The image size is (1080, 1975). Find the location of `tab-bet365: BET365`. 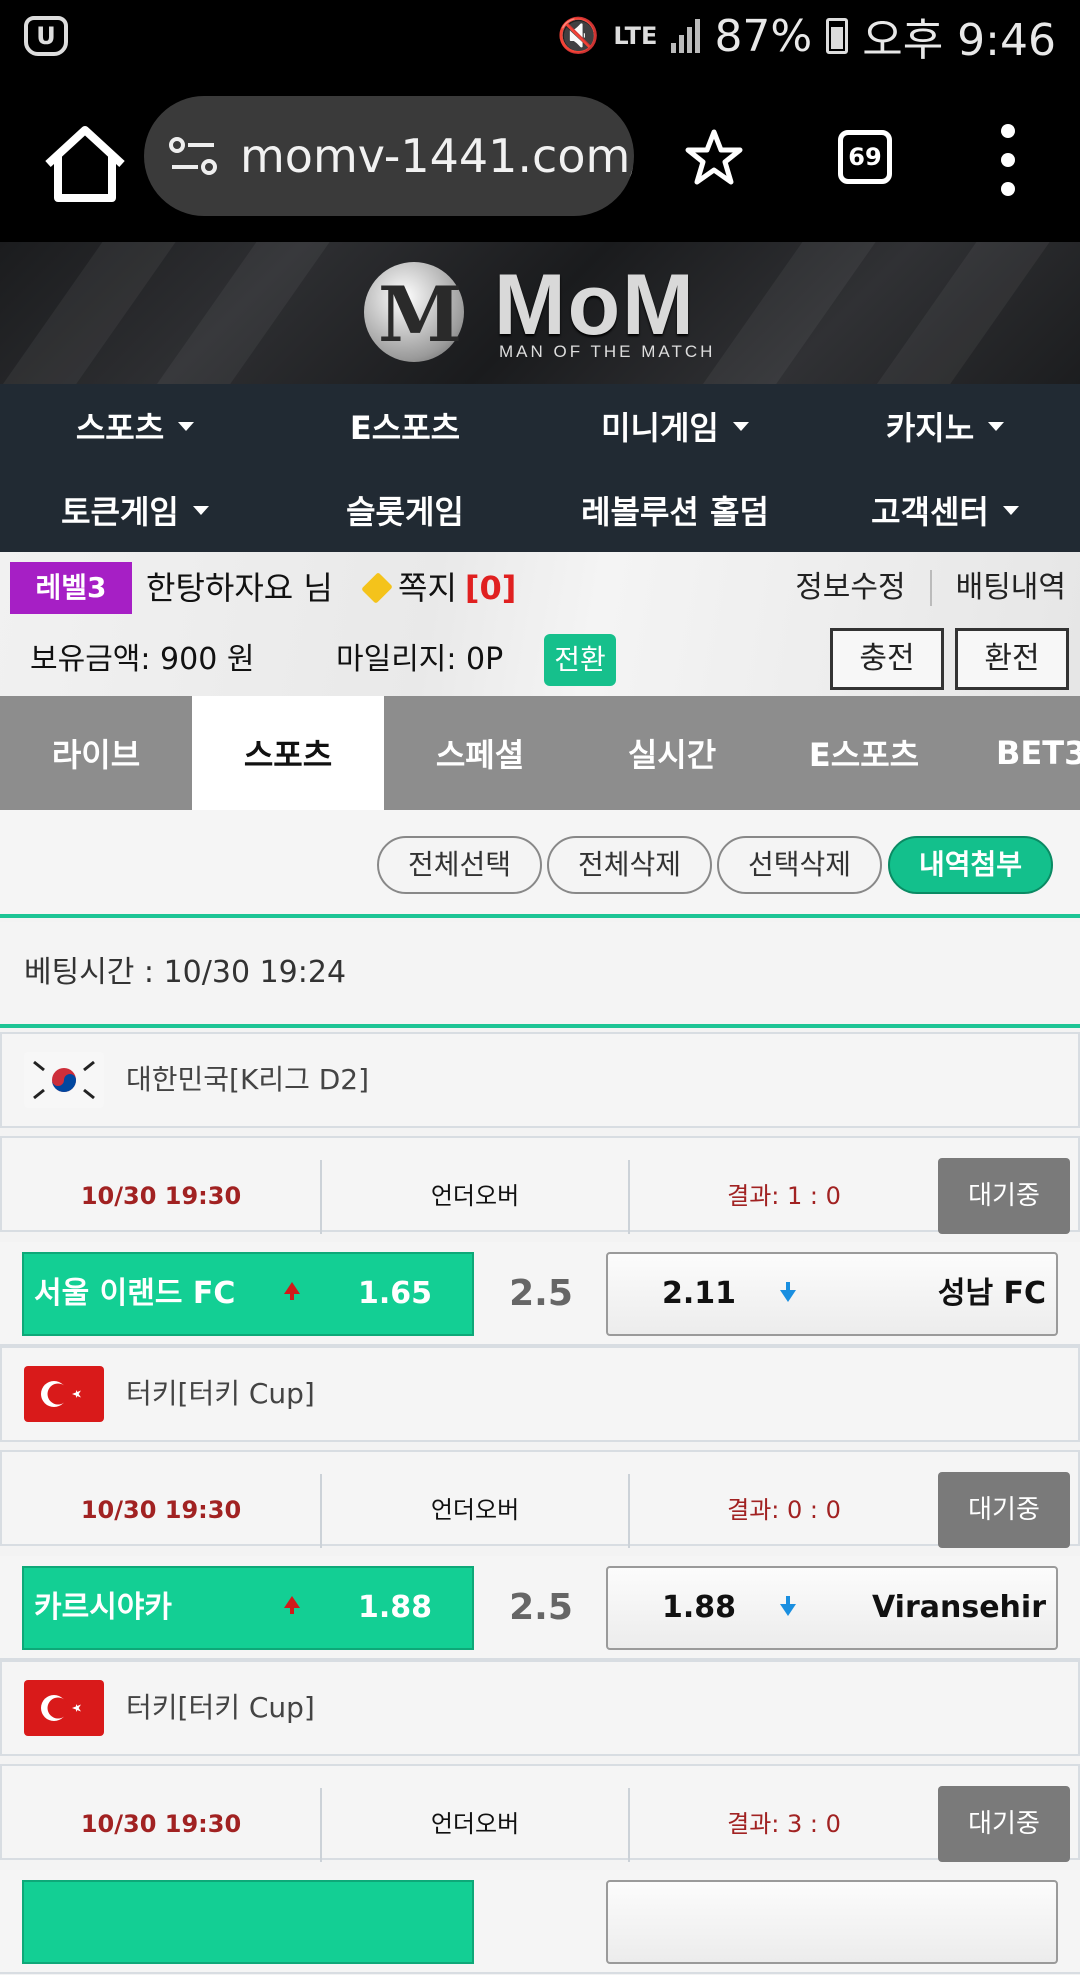

tab-bet365: BET365 is located at coordinates (1020, 753).